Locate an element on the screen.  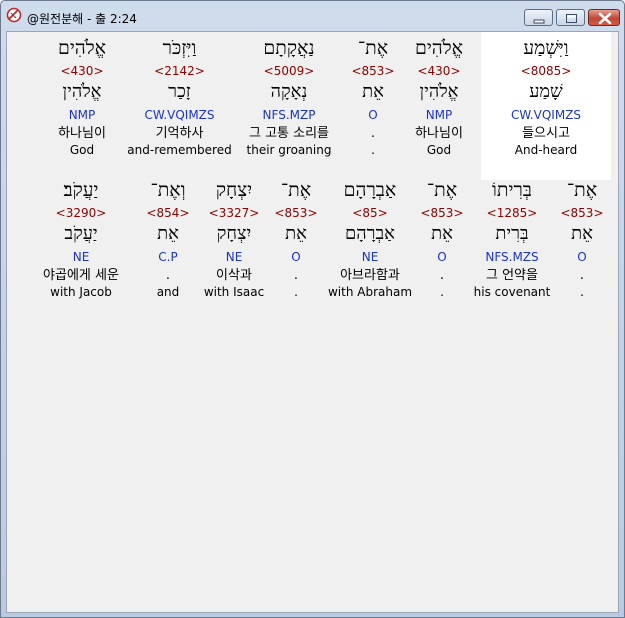
strong-number: <8085> is located at coordinates (546, 72).